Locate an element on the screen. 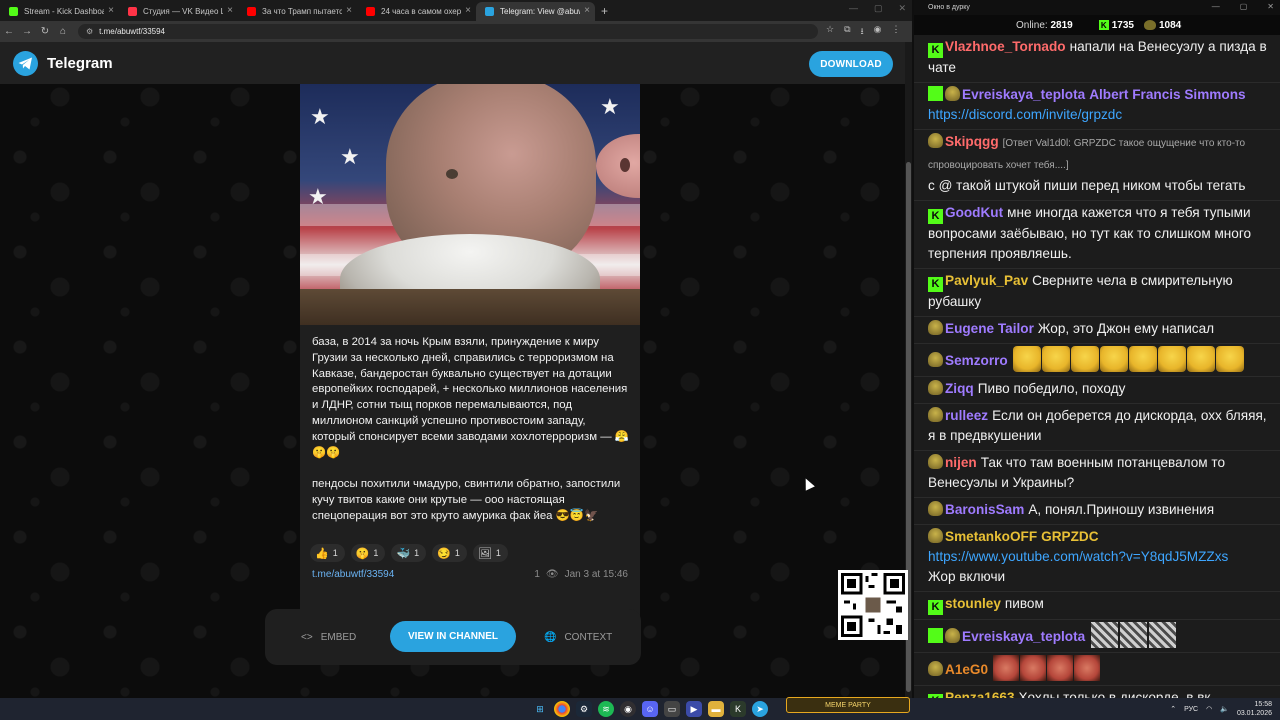 This screenshot has width=1280, height=720. chat-username: Semzorro is located at coordinates (976, 360).